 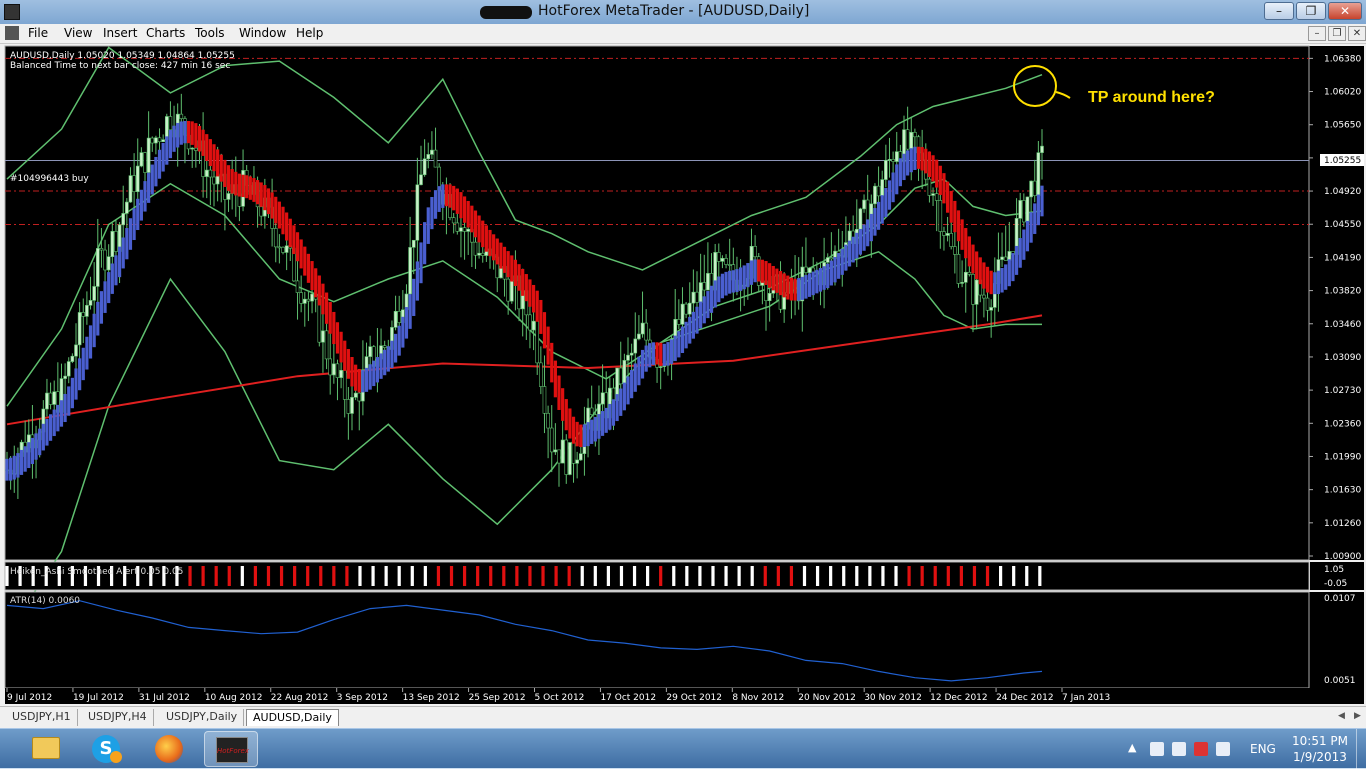 I want to click on window-close-button: ✕, so click(x=1345, y=11).